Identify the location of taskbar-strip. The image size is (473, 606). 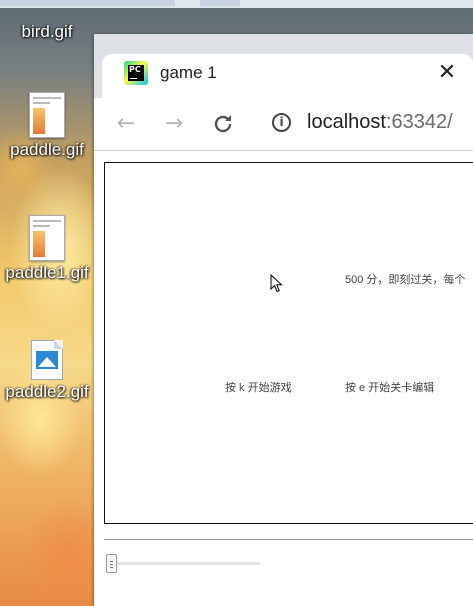
(236, 4).